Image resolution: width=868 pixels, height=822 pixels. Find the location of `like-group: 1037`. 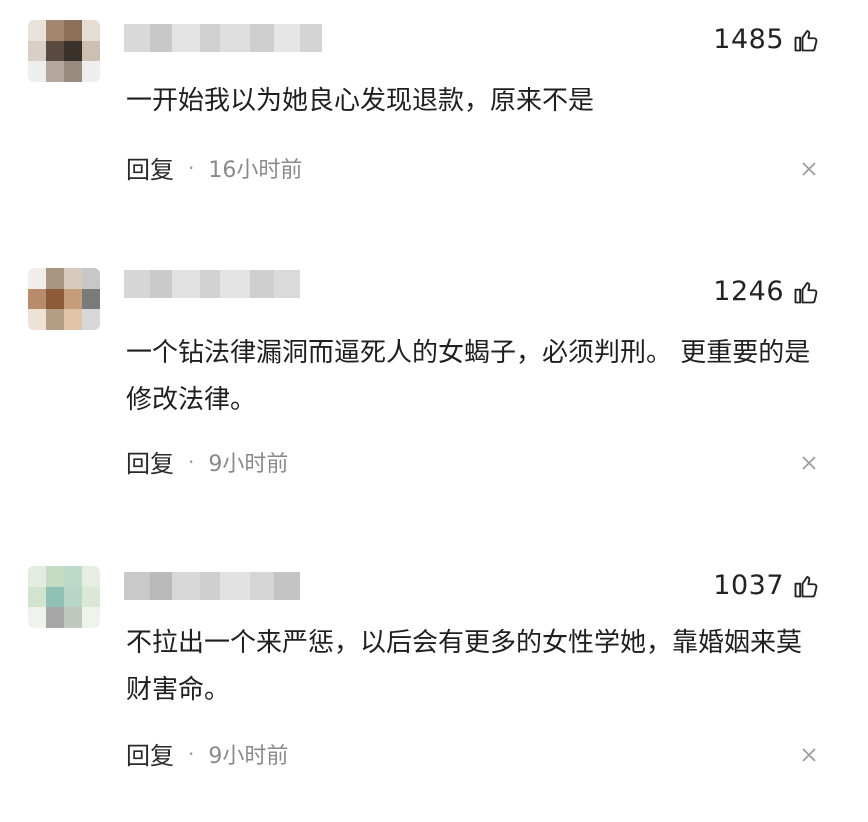

like-group: 1037 is located at coordinates (766, 585).